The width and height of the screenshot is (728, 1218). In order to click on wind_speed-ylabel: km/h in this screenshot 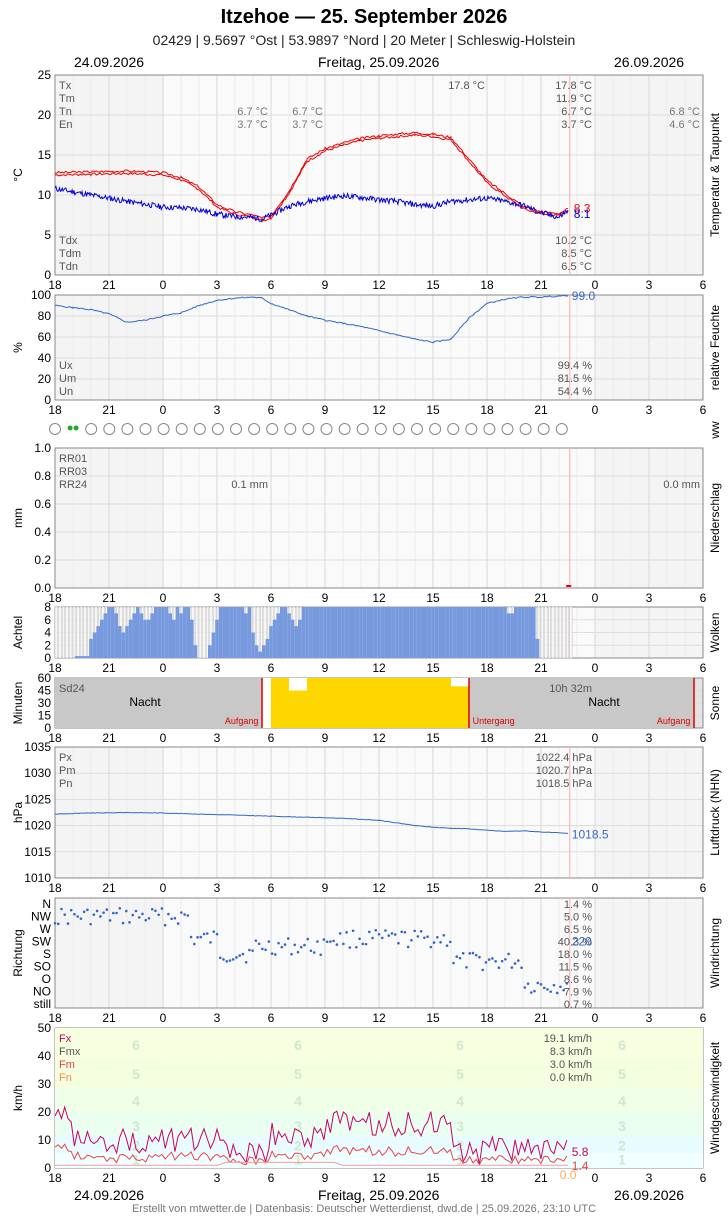, I will do `click(18, 1098)`.